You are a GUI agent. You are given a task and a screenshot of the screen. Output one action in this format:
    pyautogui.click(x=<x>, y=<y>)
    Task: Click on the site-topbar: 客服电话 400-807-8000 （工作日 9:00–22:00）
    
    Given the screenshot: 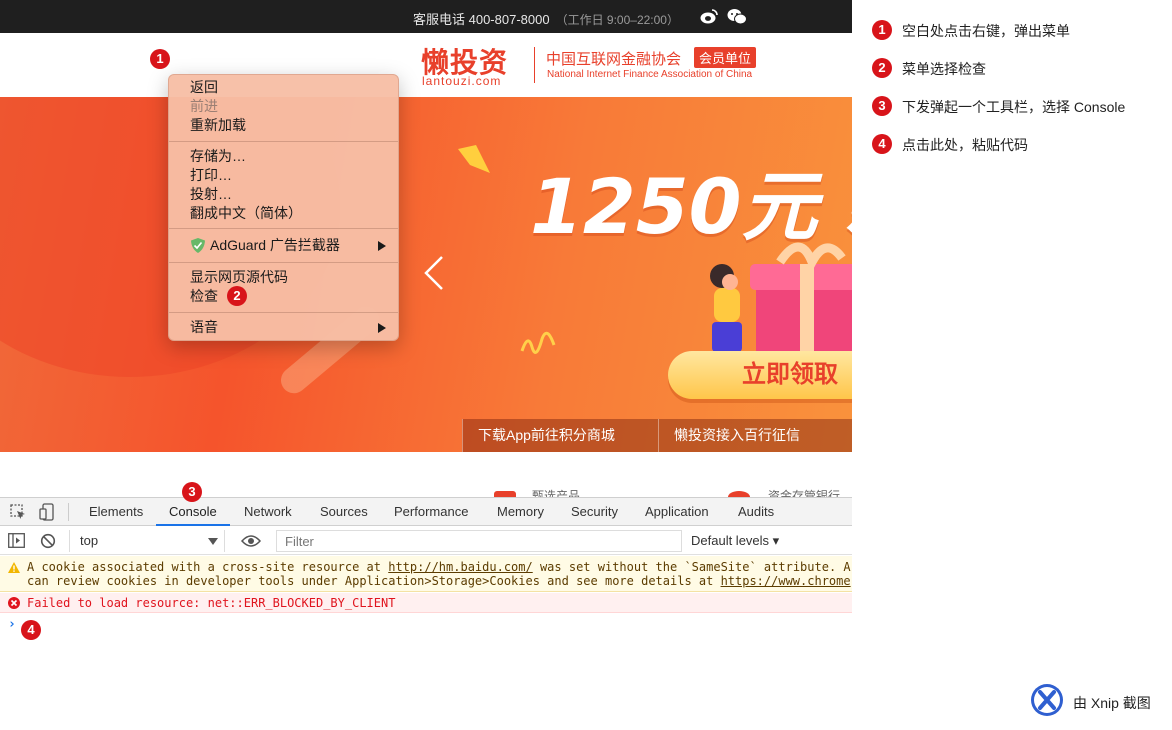 What is the action you would take?
    pyautogui.click(x=426, y=16)
    